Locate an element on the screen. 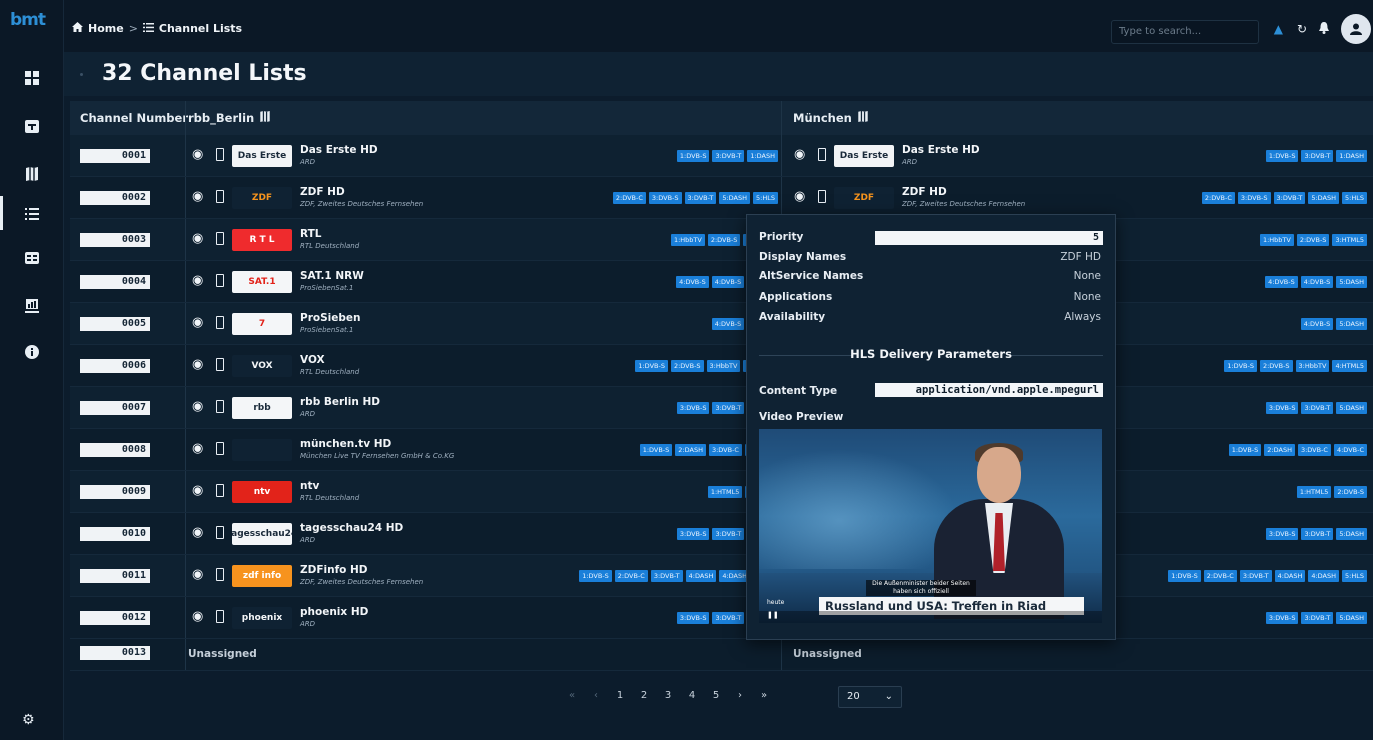 This screenshot has height=740, width=1373. first-page-button: « is located at coordinates (572, 695).